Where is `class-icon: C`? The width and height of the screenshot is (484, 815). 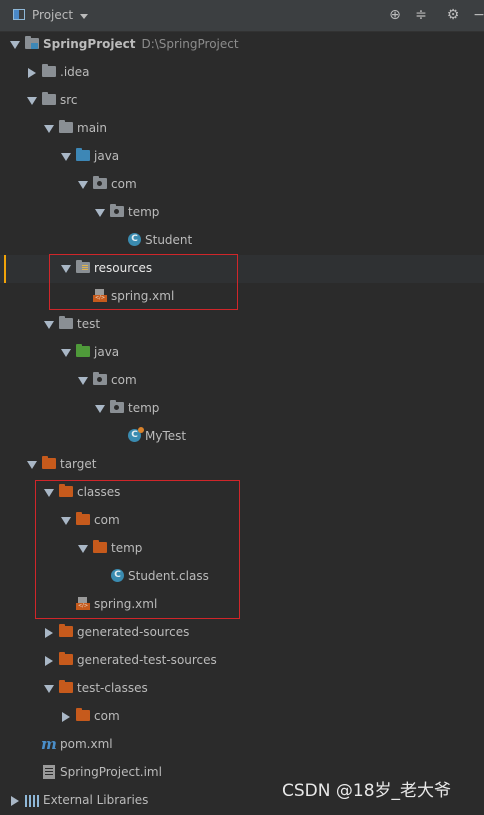
class-icon: C is located at coordinates (134, 239).